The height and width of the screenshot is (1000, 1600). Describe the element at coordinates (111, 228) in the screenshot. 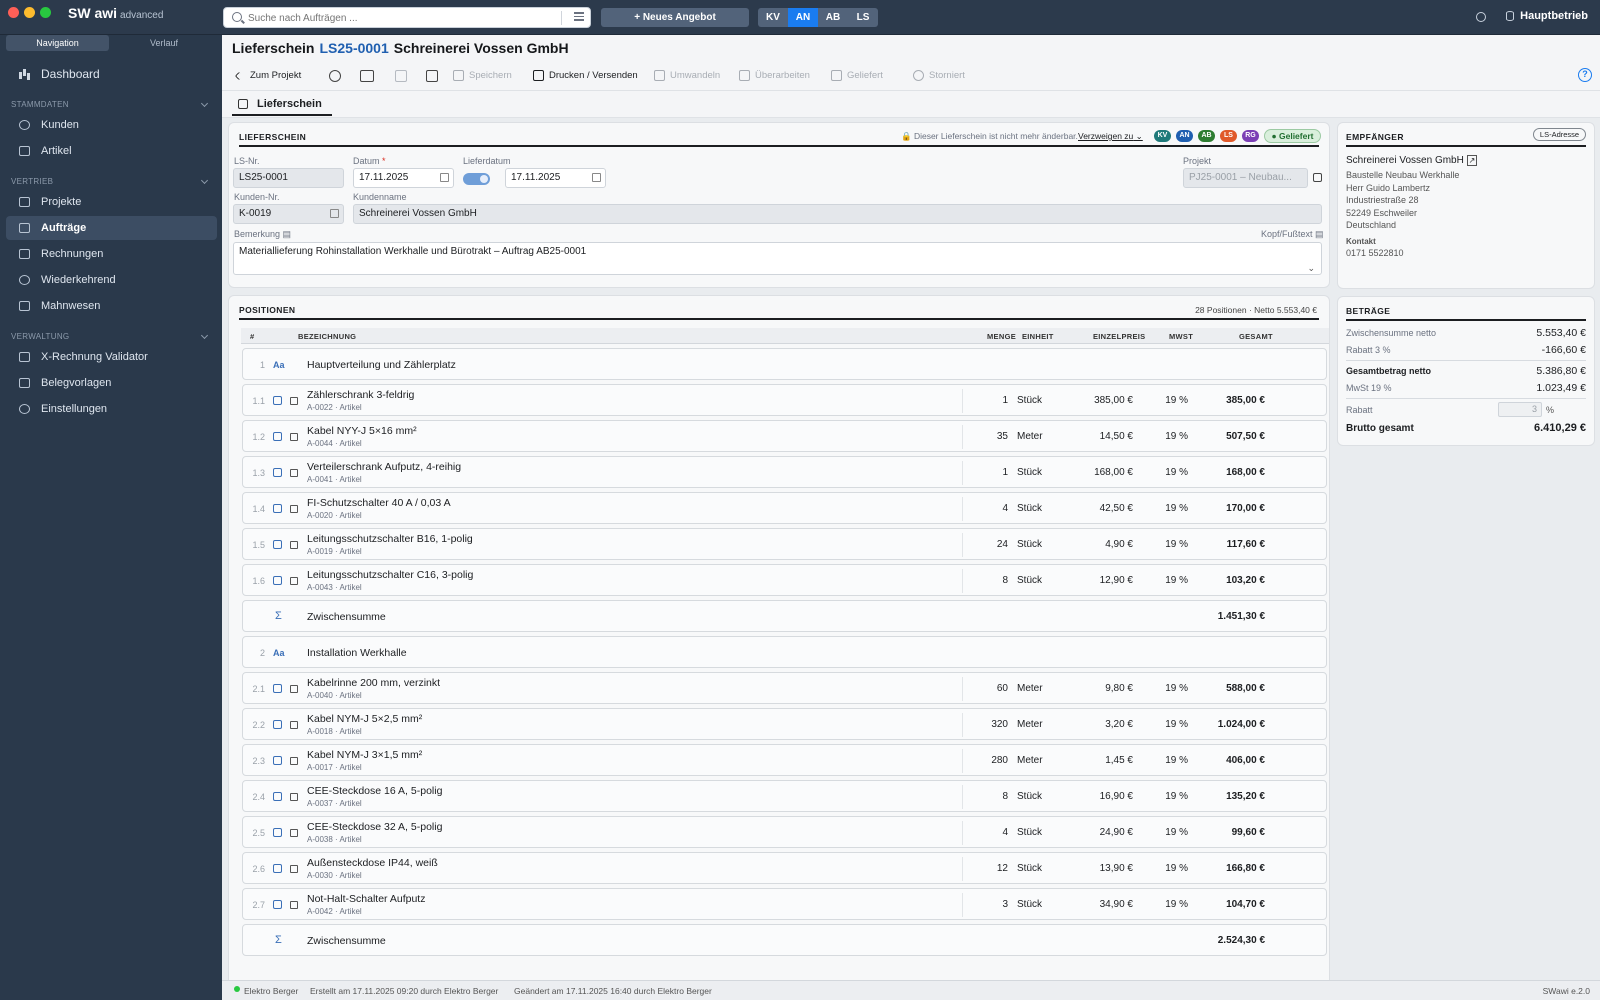

I see `sidebar-item-auftraege: Aufträge` at that location.